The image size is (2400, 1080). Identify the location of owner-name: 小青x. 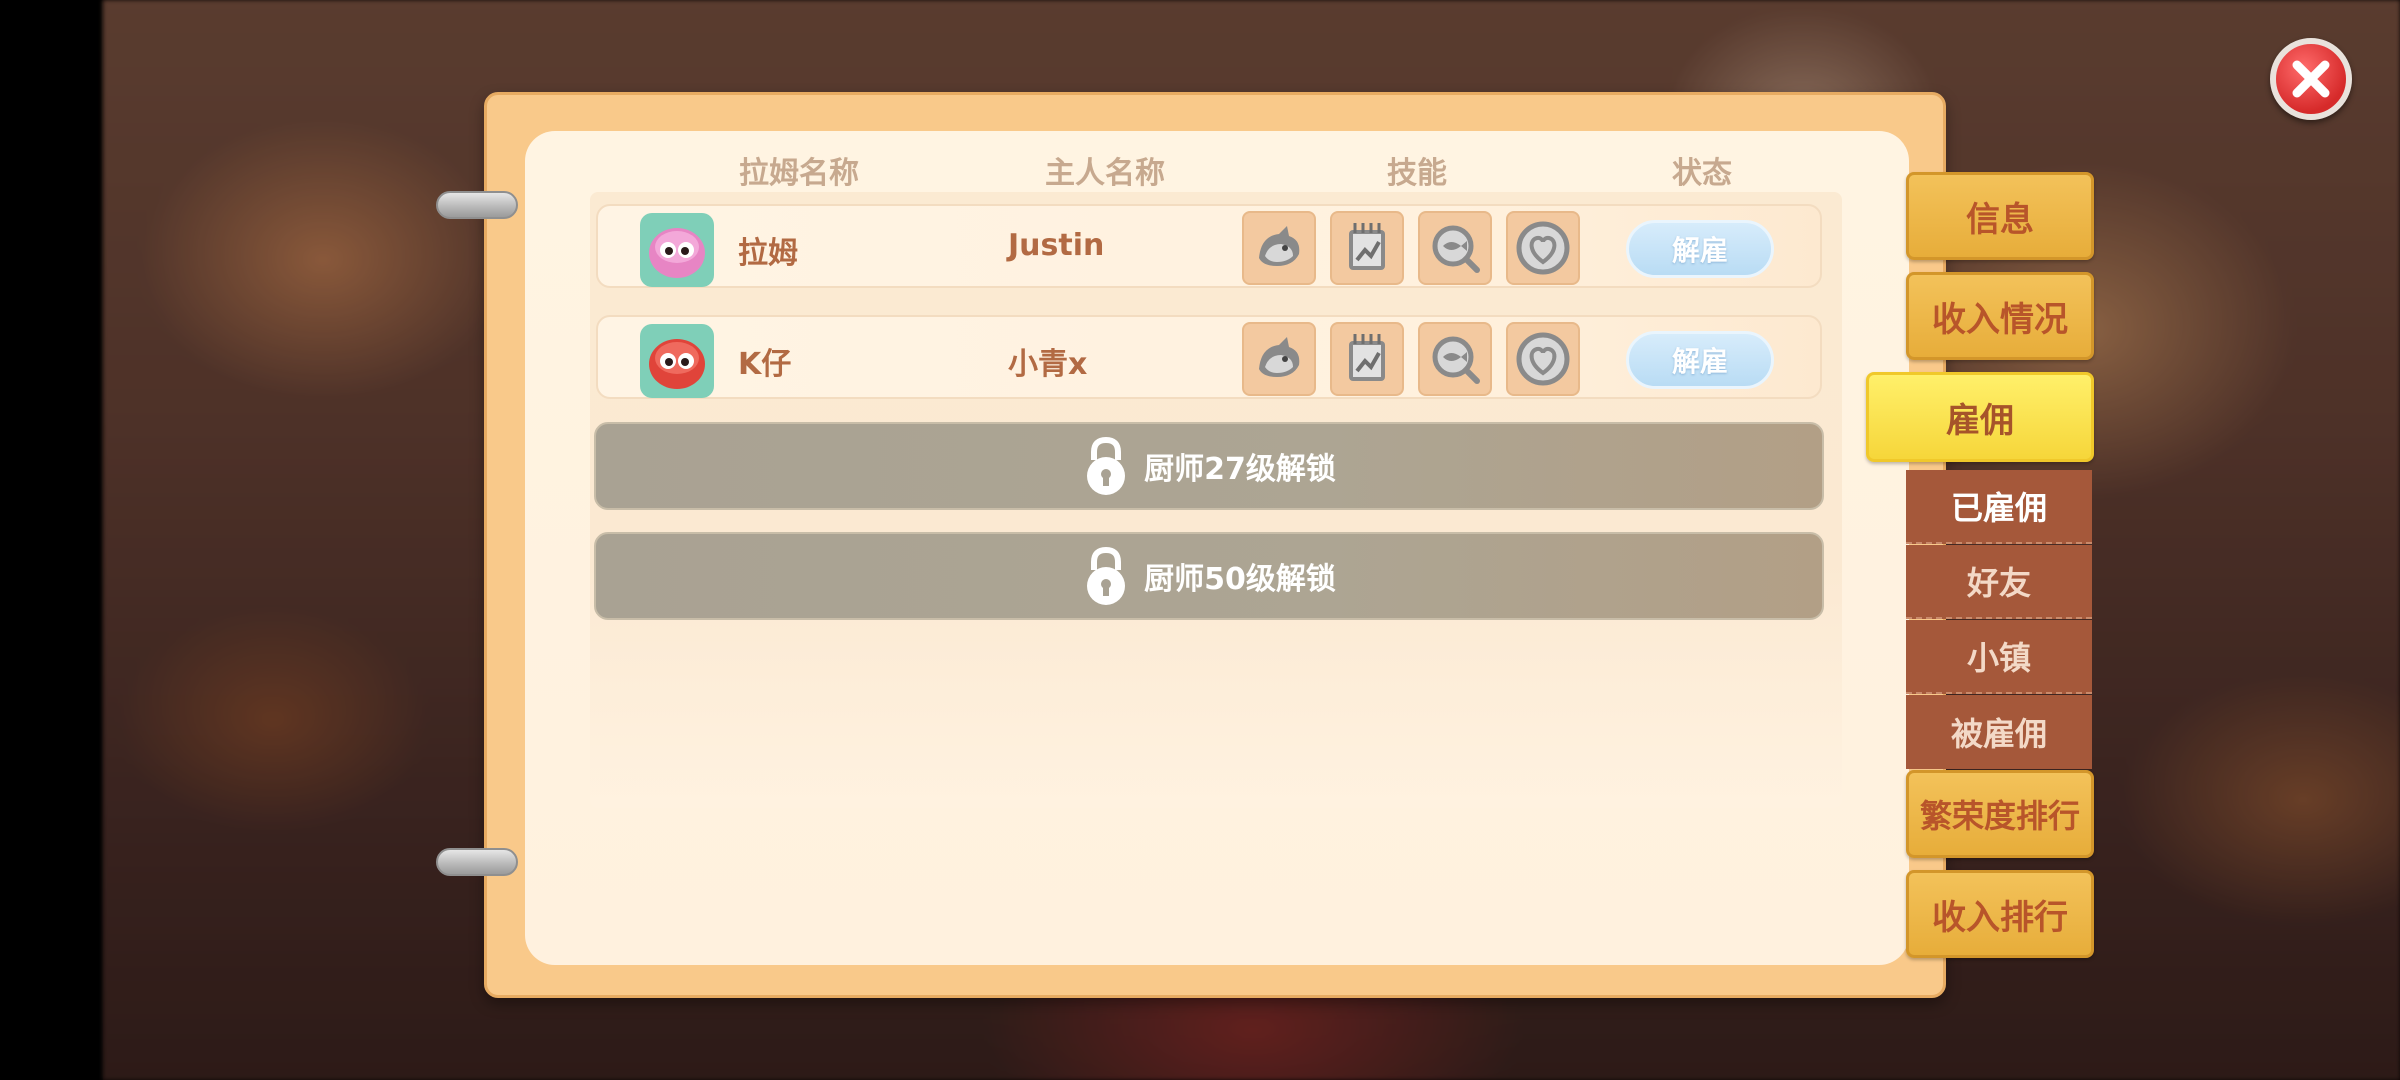
(1048, 364).